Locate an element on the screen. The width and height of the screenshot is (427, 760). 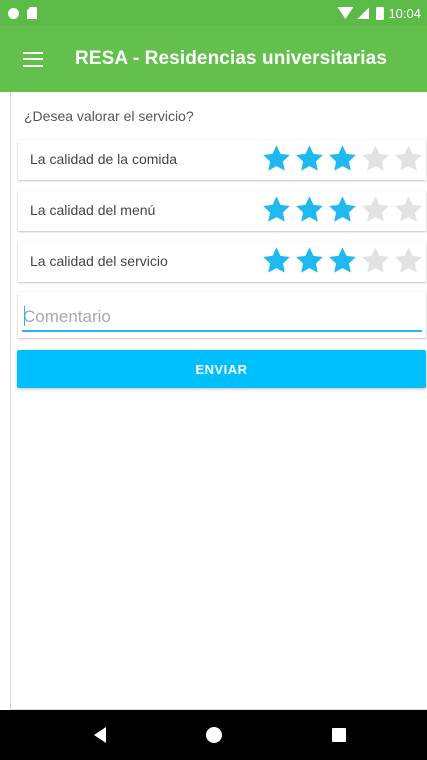
rating-row-servicio: La calidad del servicio is located at coordinates (222, 262).